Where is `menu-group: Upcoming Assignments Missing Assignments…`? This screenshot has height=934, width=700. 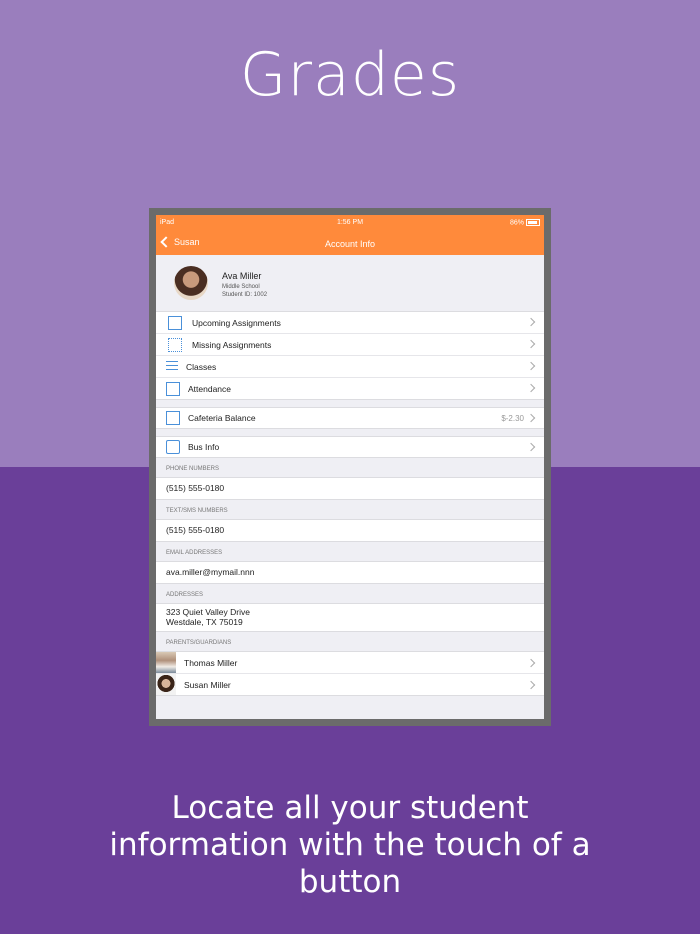
menu-group: Upcoming Assignments Missing Assignments… is located at coordinates (350, 355).